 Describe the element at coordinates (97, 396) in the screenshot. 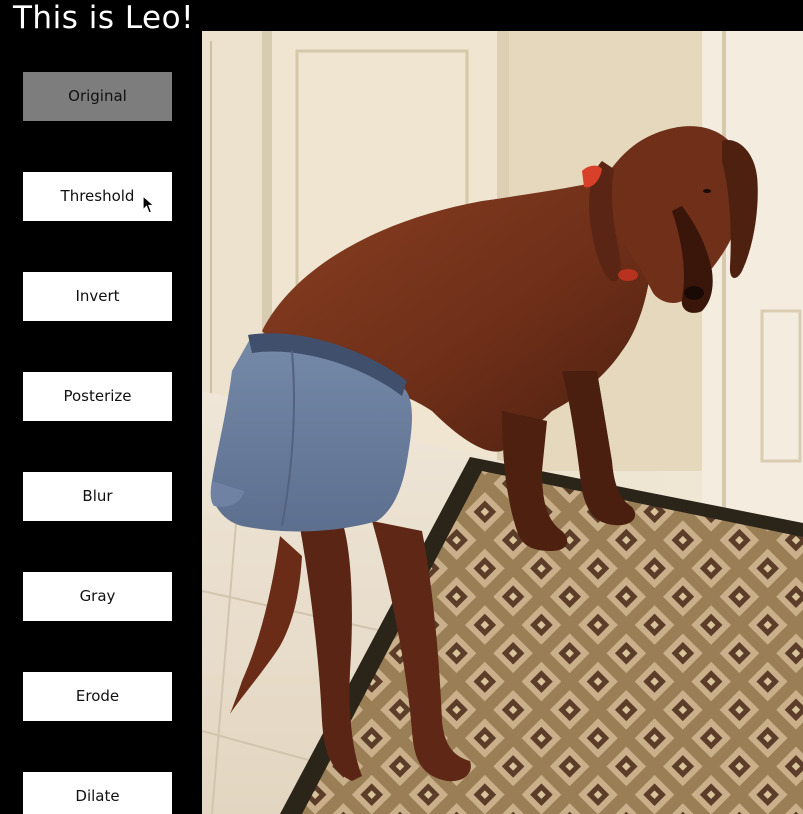

I see `posterize-button: Posterize` at that location.